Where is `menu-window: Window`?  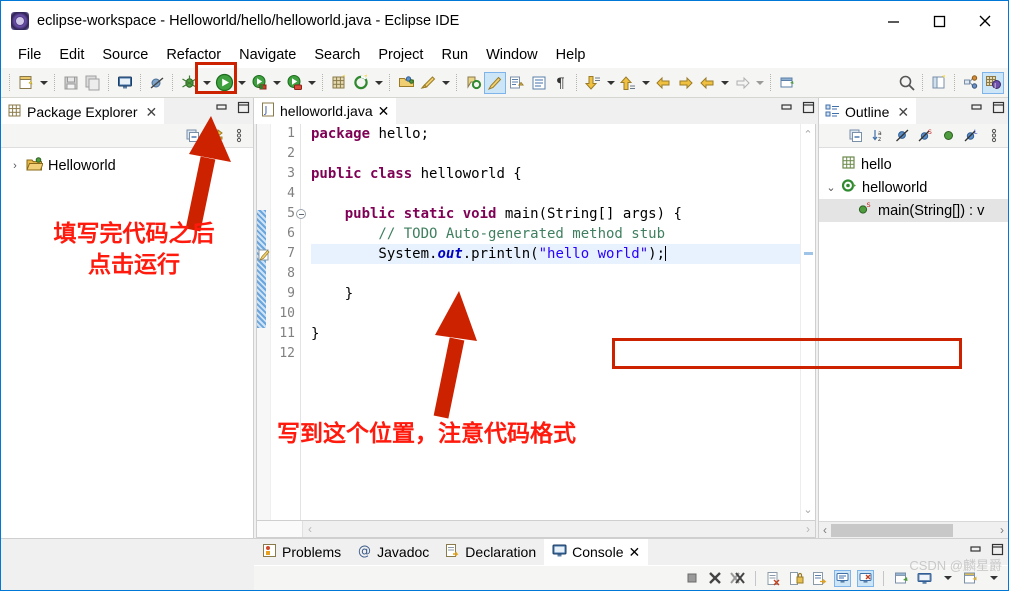
menu-window: Window is located at coordinates (512, 55).